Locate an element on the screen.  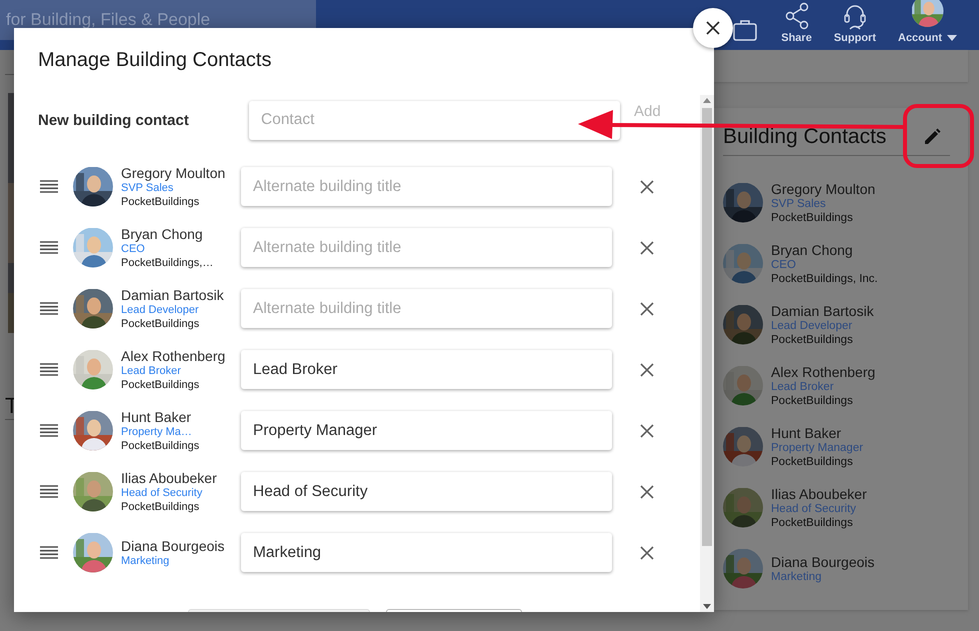
scroll-down-icon is located at coordinates (707, 606).